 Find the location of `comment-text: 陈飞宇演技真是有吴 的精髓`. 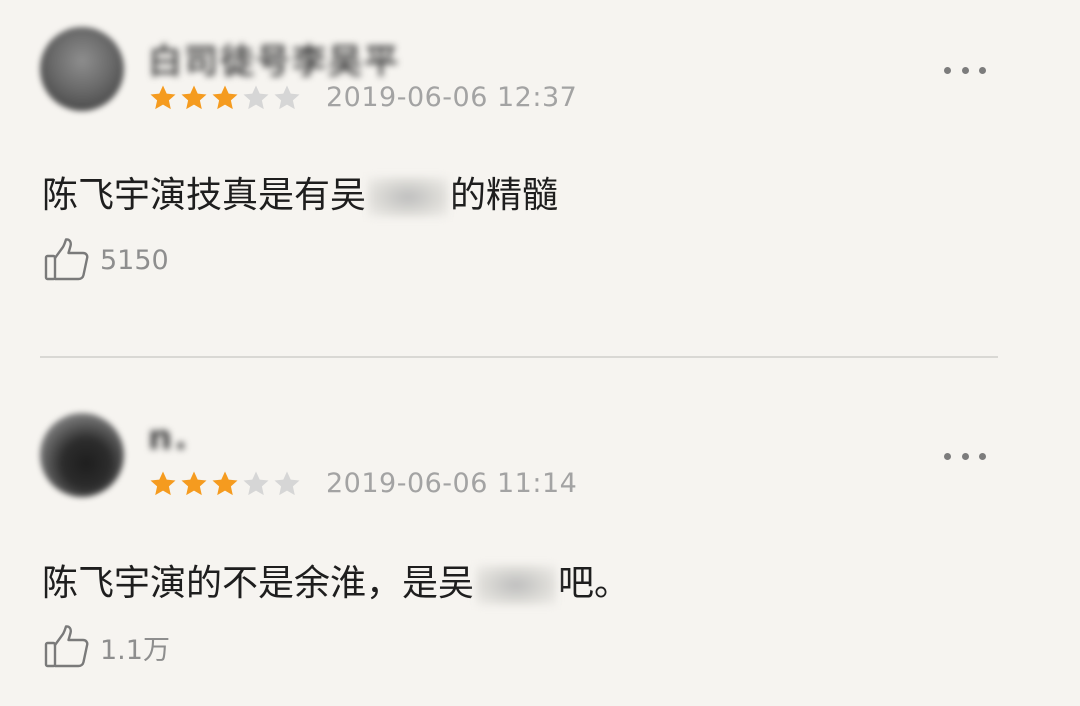

comment-text: 陈飞宇演技真是有吴 的精髓 is located at coordinates (300, 192).